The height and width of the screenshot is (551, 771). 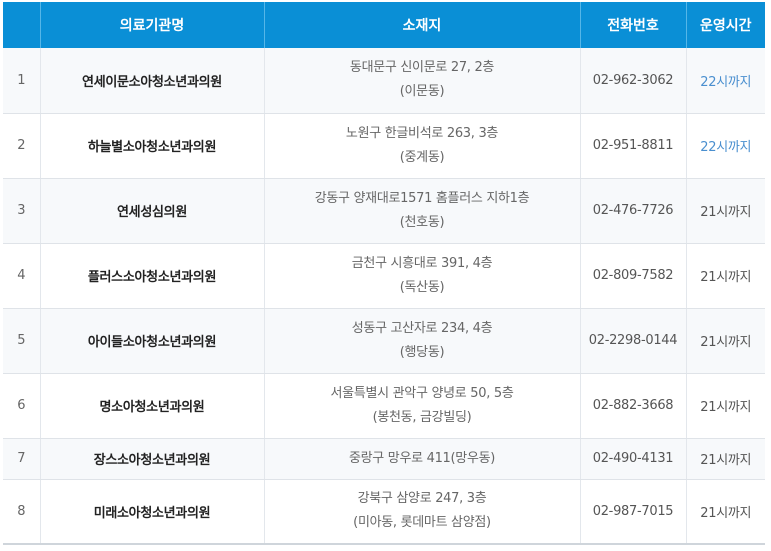 I want to click on row-number: 1, so click(x=22, y=81).